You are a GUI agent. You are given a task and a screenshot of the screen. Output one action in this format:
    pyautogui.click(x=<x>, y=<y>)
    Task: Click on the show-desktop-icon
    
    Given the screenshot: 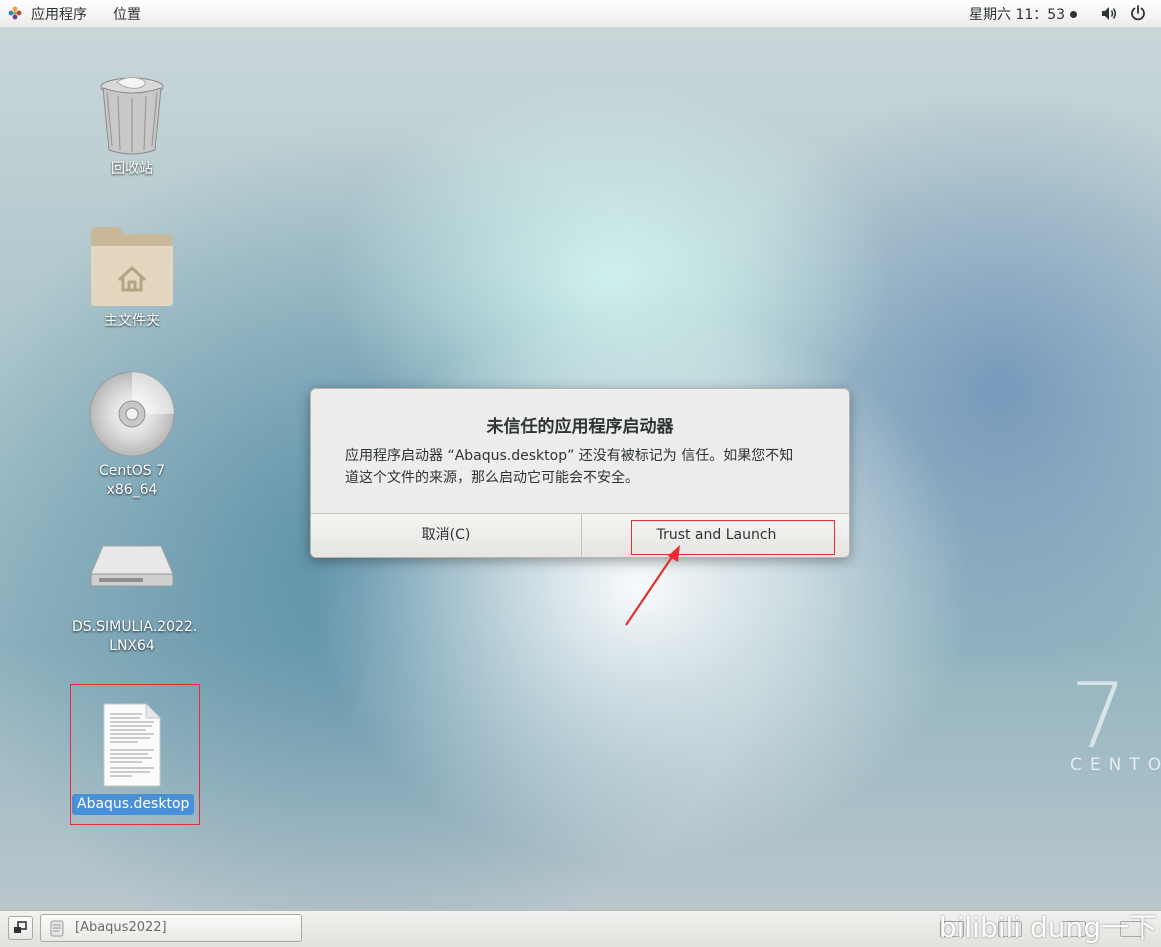 What is the action you would take?
    pyautogui.click(x=20, y=927)
    